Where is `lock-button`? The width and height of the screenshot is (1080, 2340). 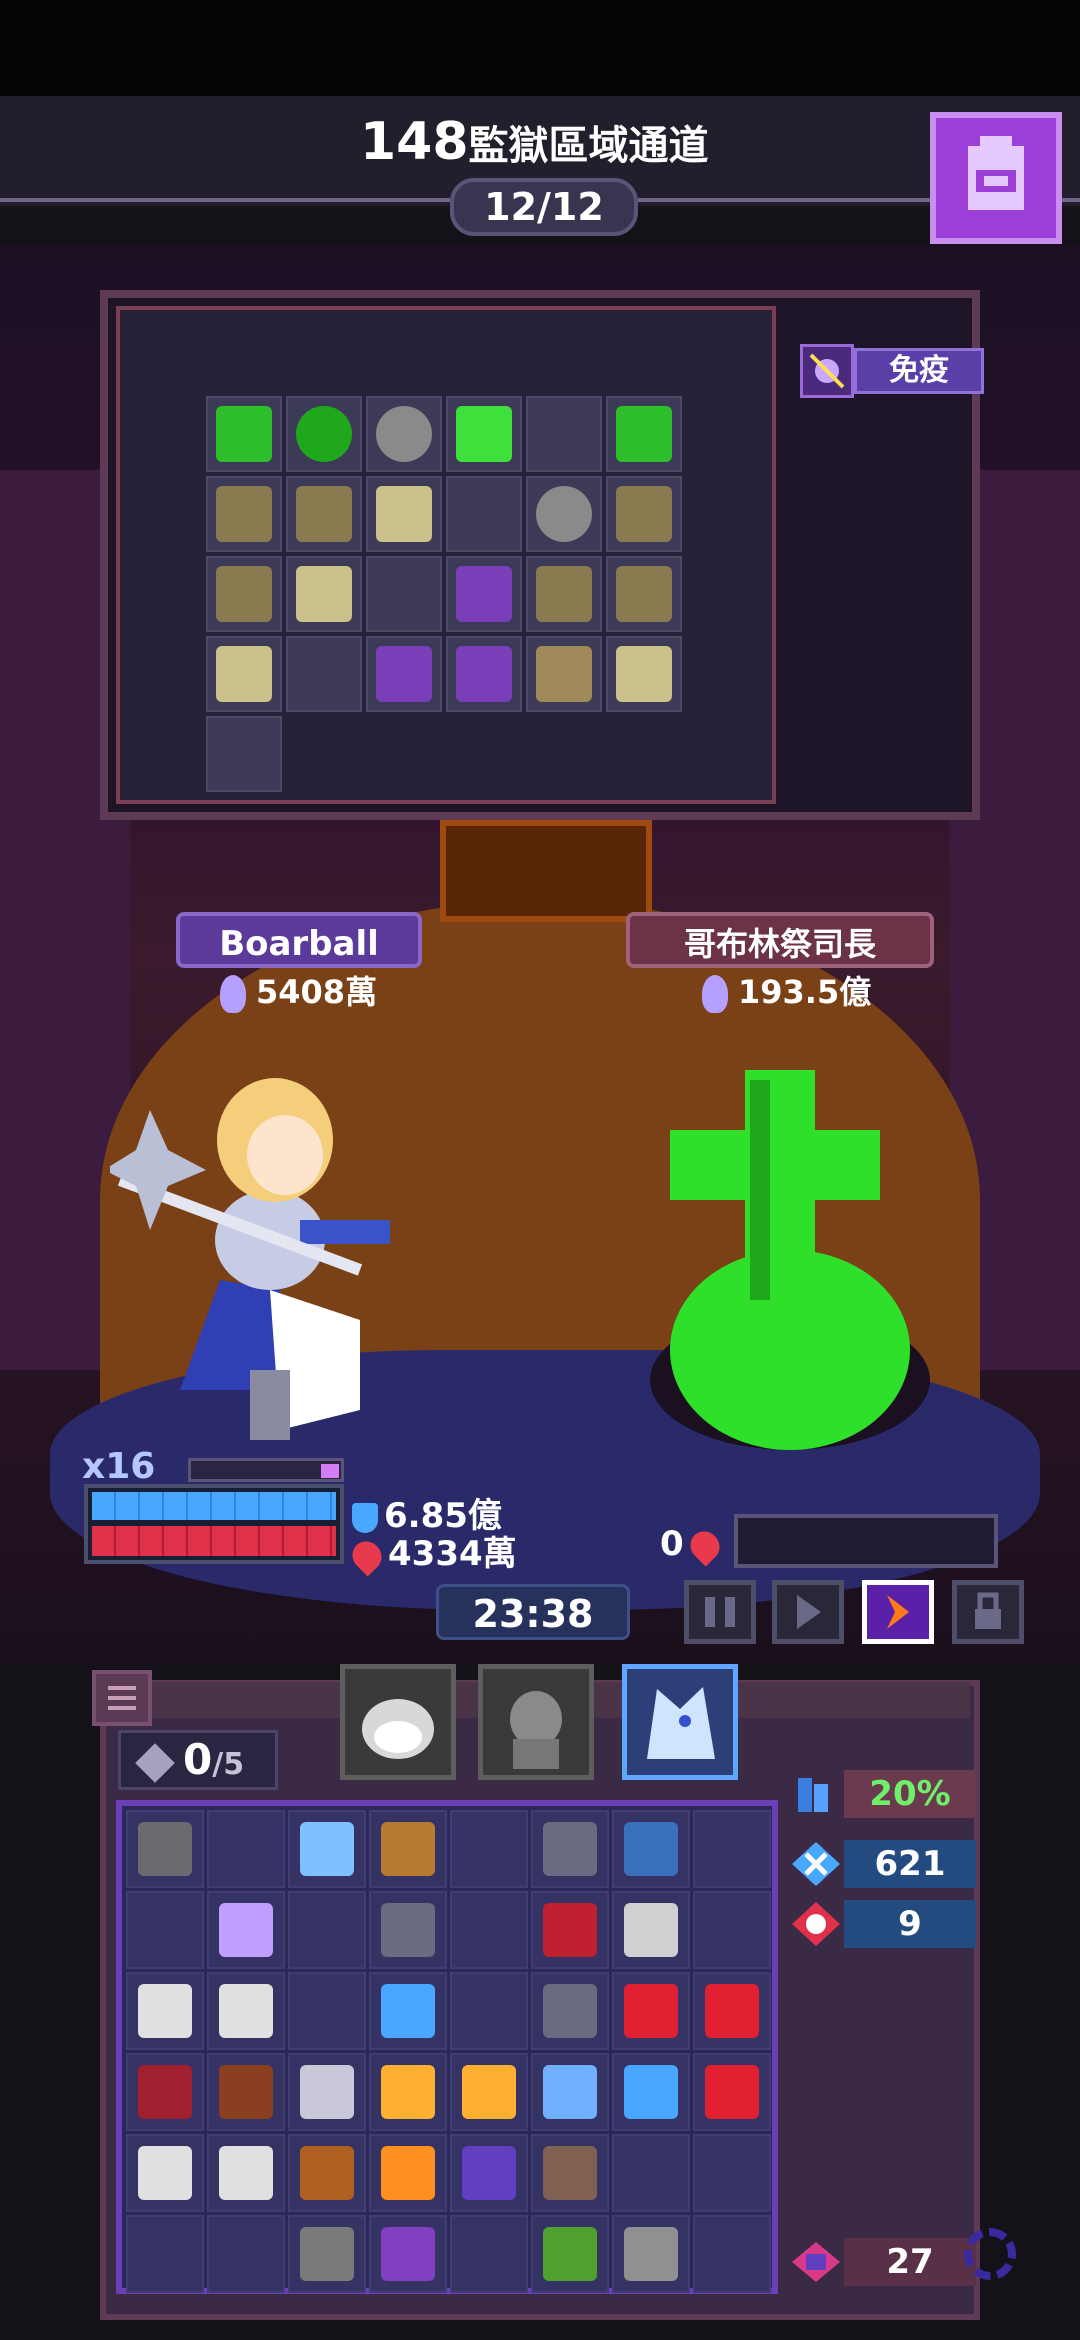 lock-button is located at coordinates (988, 1612).